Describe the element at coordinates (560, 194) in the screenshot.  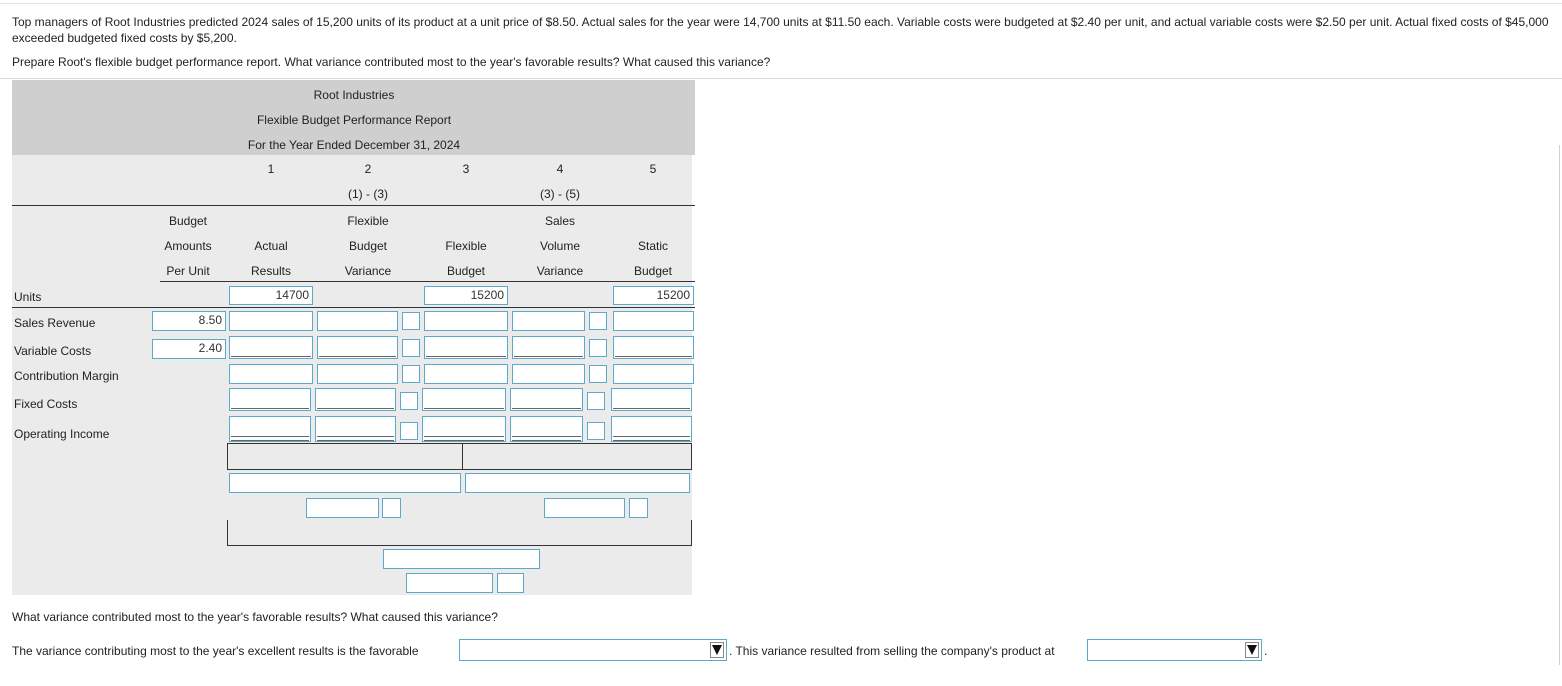
I see `col-formula-4: (3) - (5)` at that location.